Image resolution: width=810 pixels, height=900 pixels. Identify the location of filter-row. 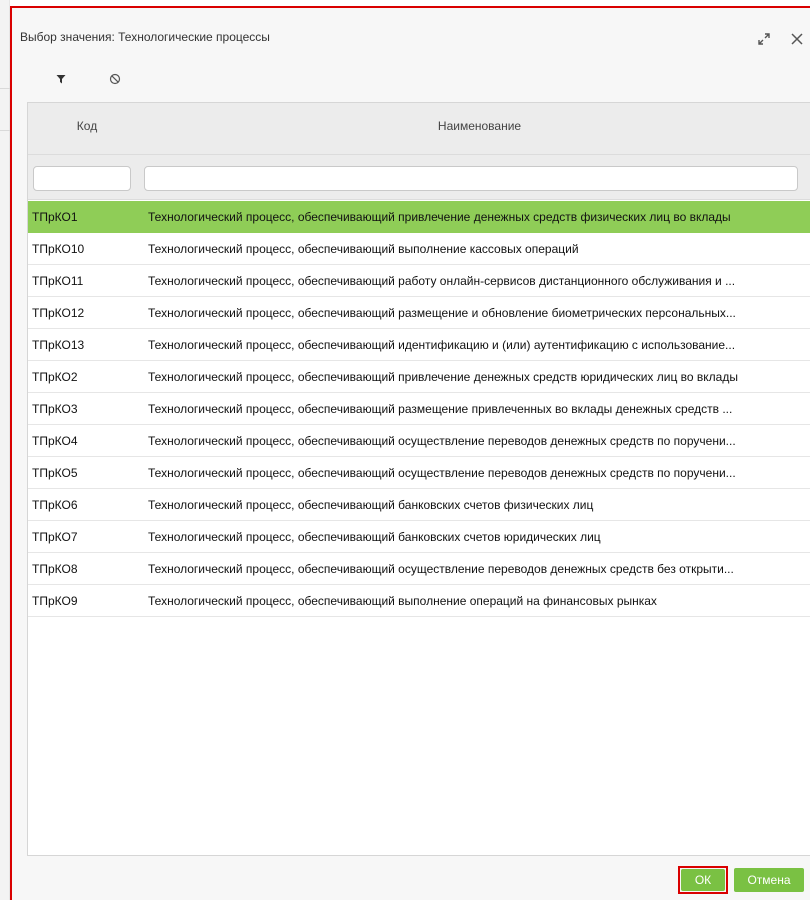
(419, 177).